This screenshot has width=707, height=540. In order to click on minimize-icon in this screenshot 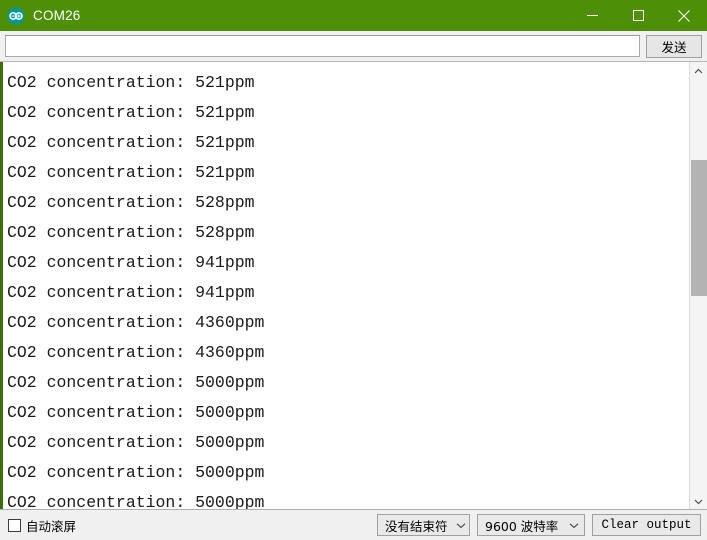, I will do `click(592, 15)`.